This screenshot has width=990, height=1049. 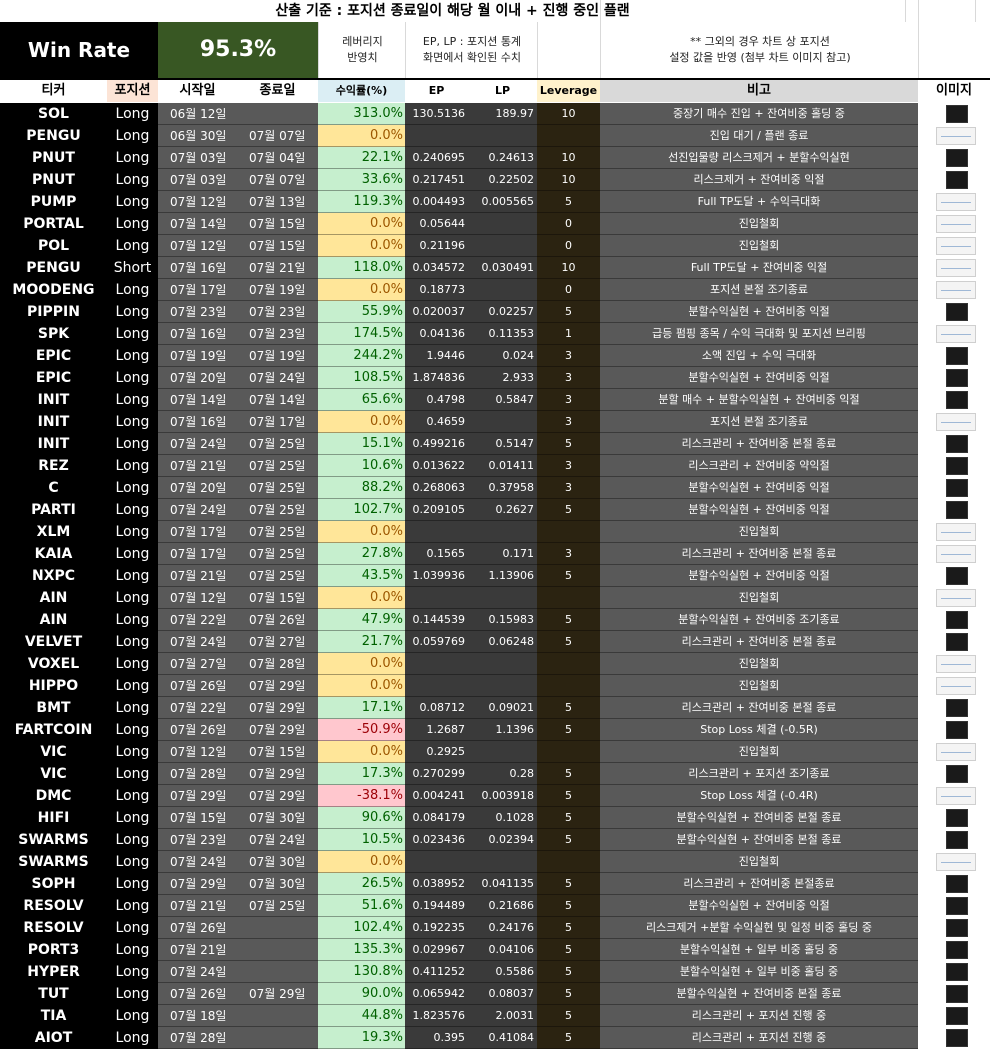 What do you see at coordinates (759, 312) in the screenshot?
I see `remark-cell: 분할수익실현 + 잔여비중 익절` at bounding box center [759, 312].